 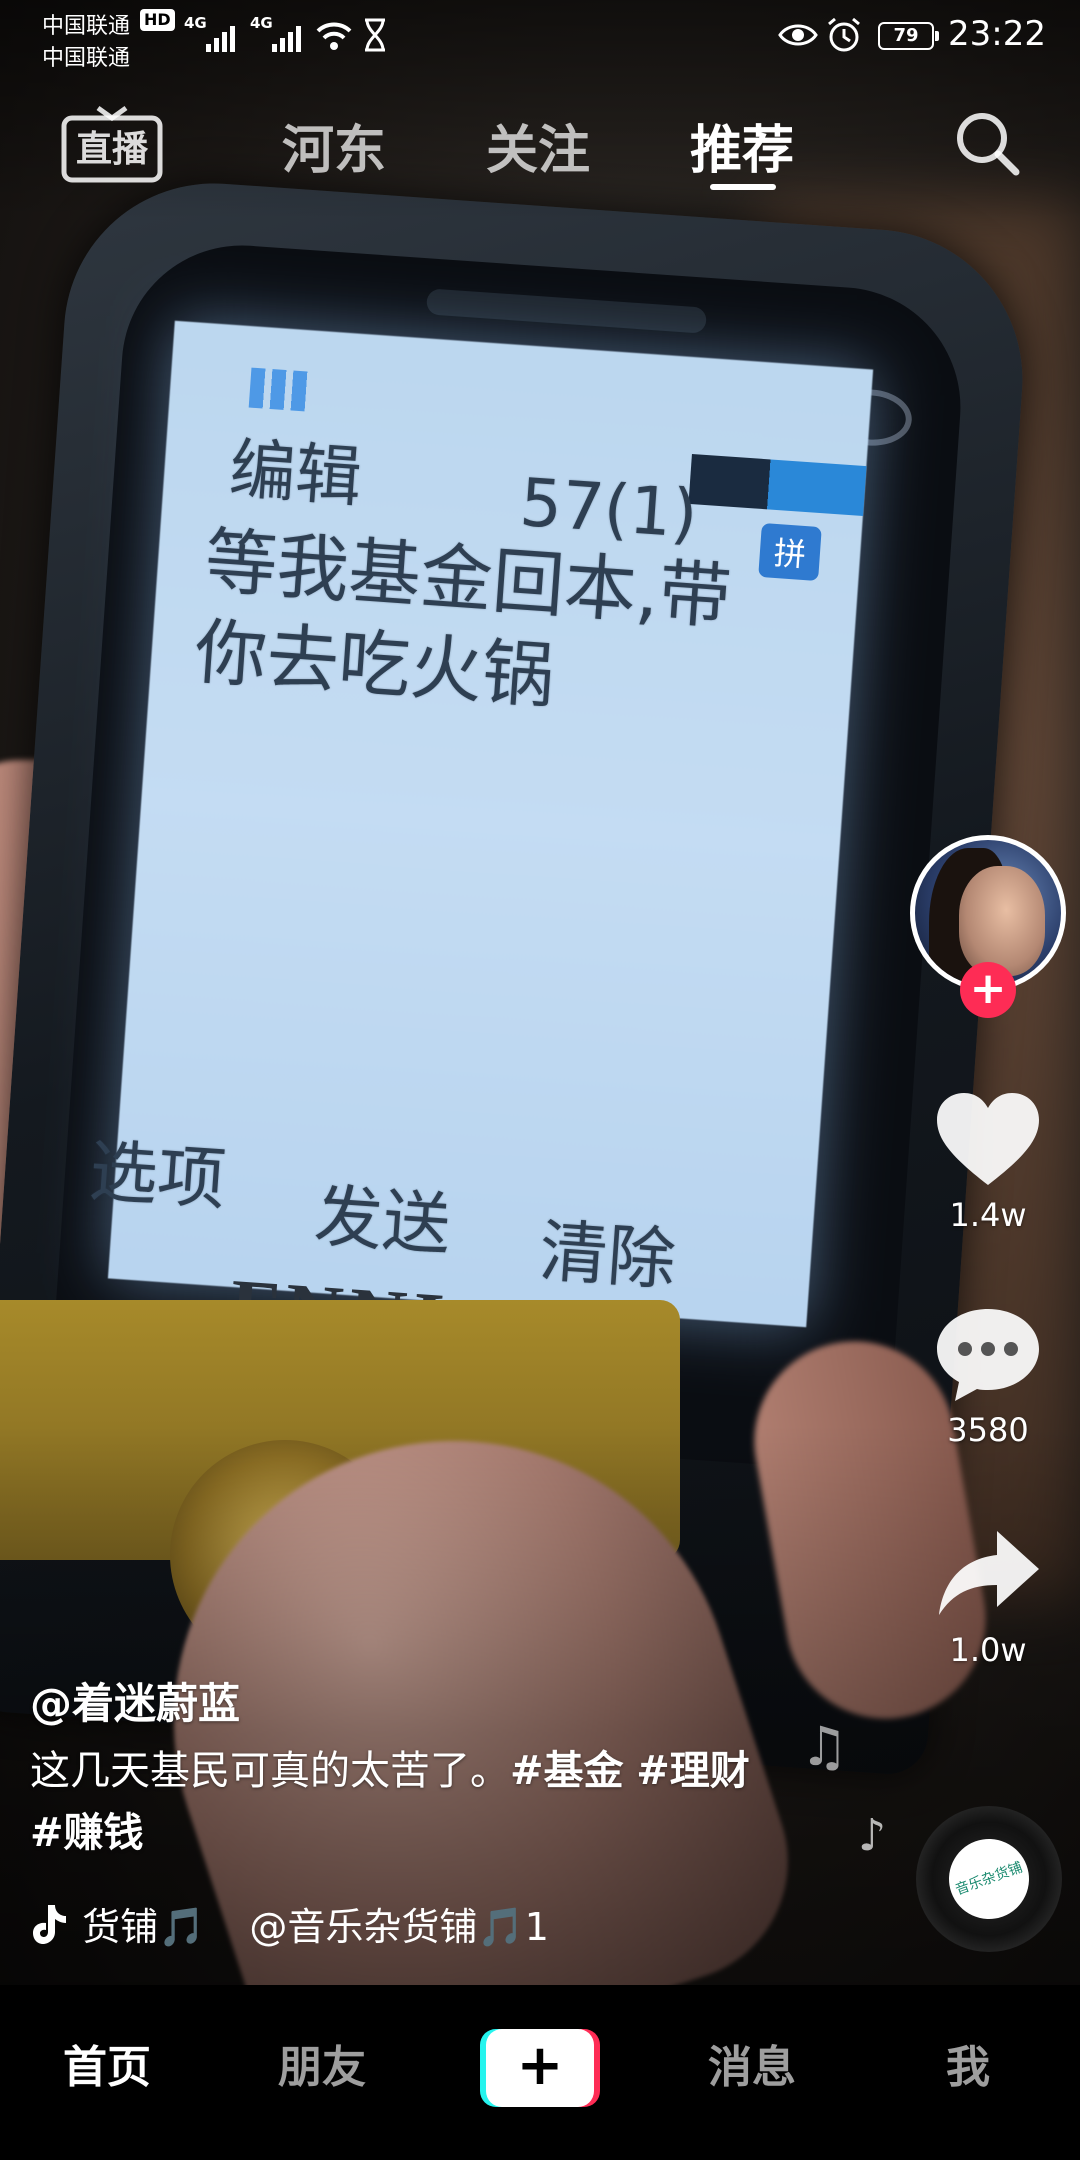 I want to click on battery-indicator: 79, so click(x=908, y=36).